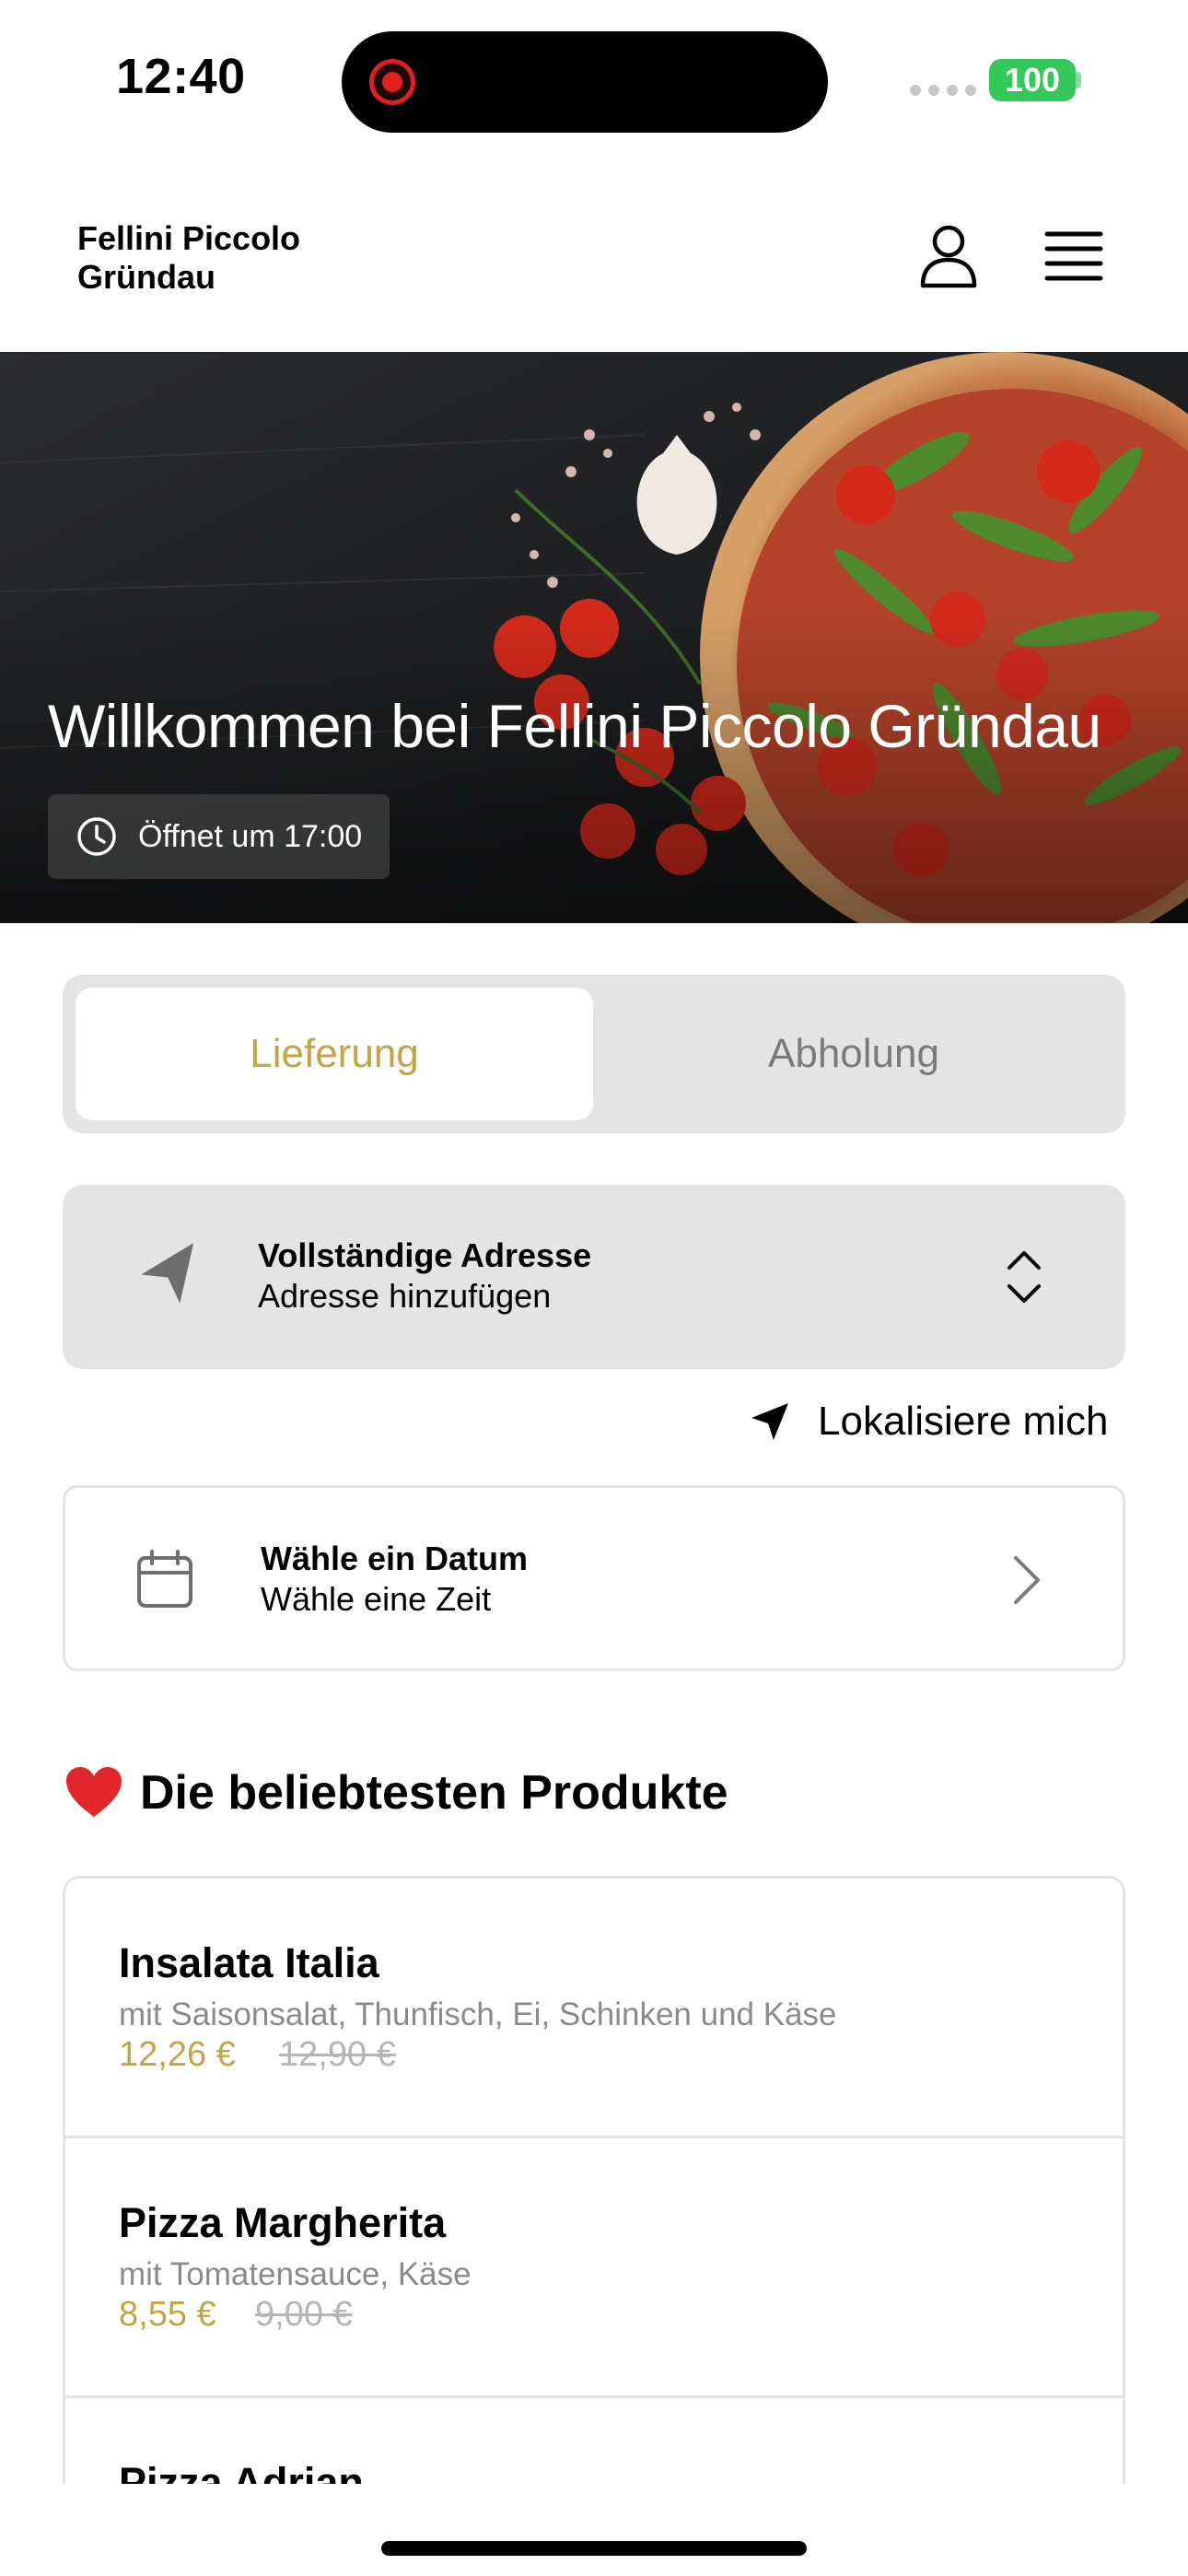 This screenshot has height=2576, width=1188. Describe the element at coordinates (594, 2441) in the screenshot. I see `product-card: Pizza Adrian` at that location.